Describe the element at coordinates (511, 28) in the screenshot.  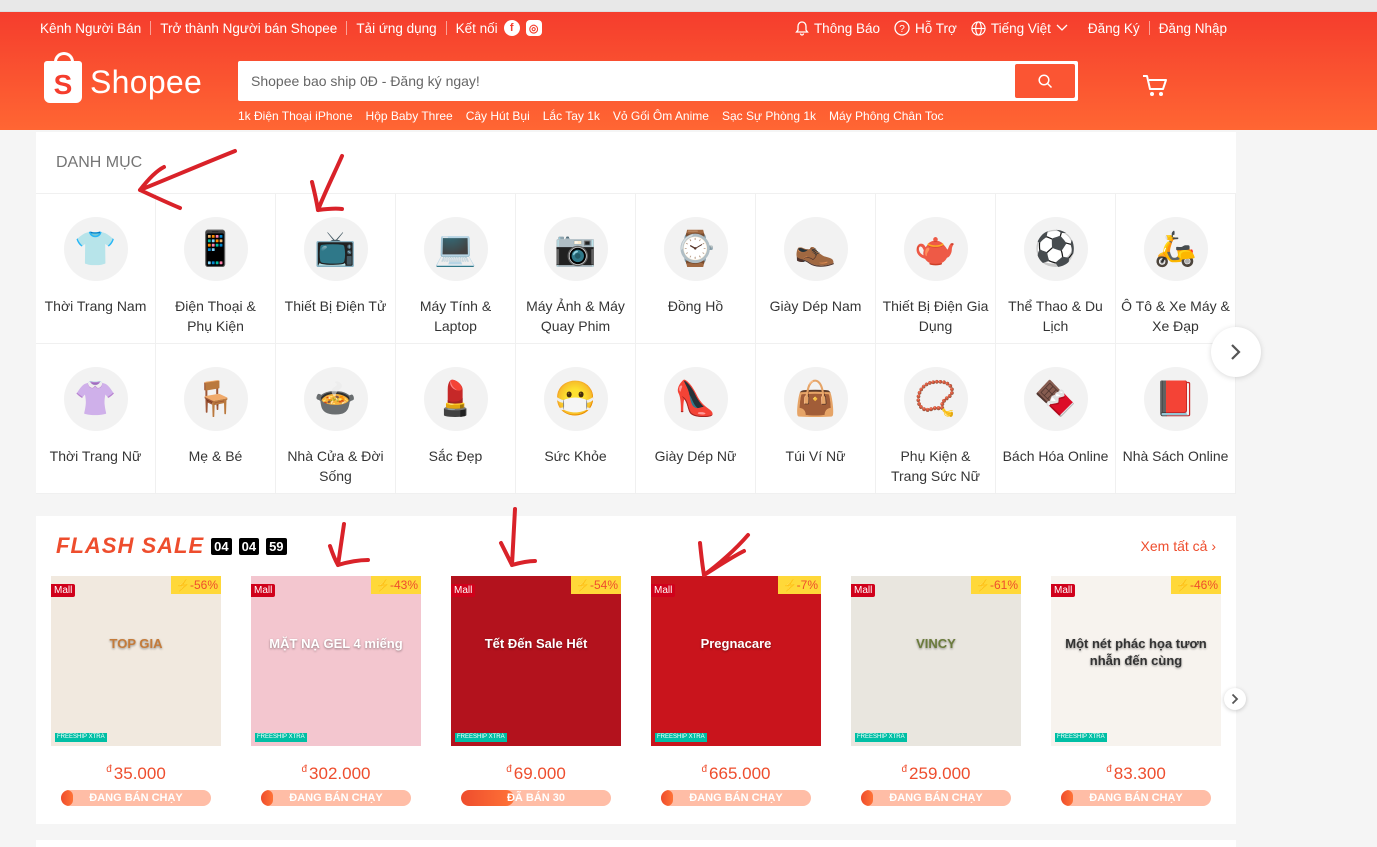
I see `facebook-icon: f` at that location.